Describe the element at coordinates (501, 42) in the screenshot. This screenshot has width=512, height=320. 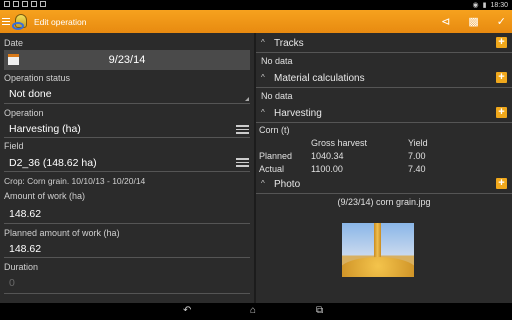
I see `add-track-button: +` at that location.